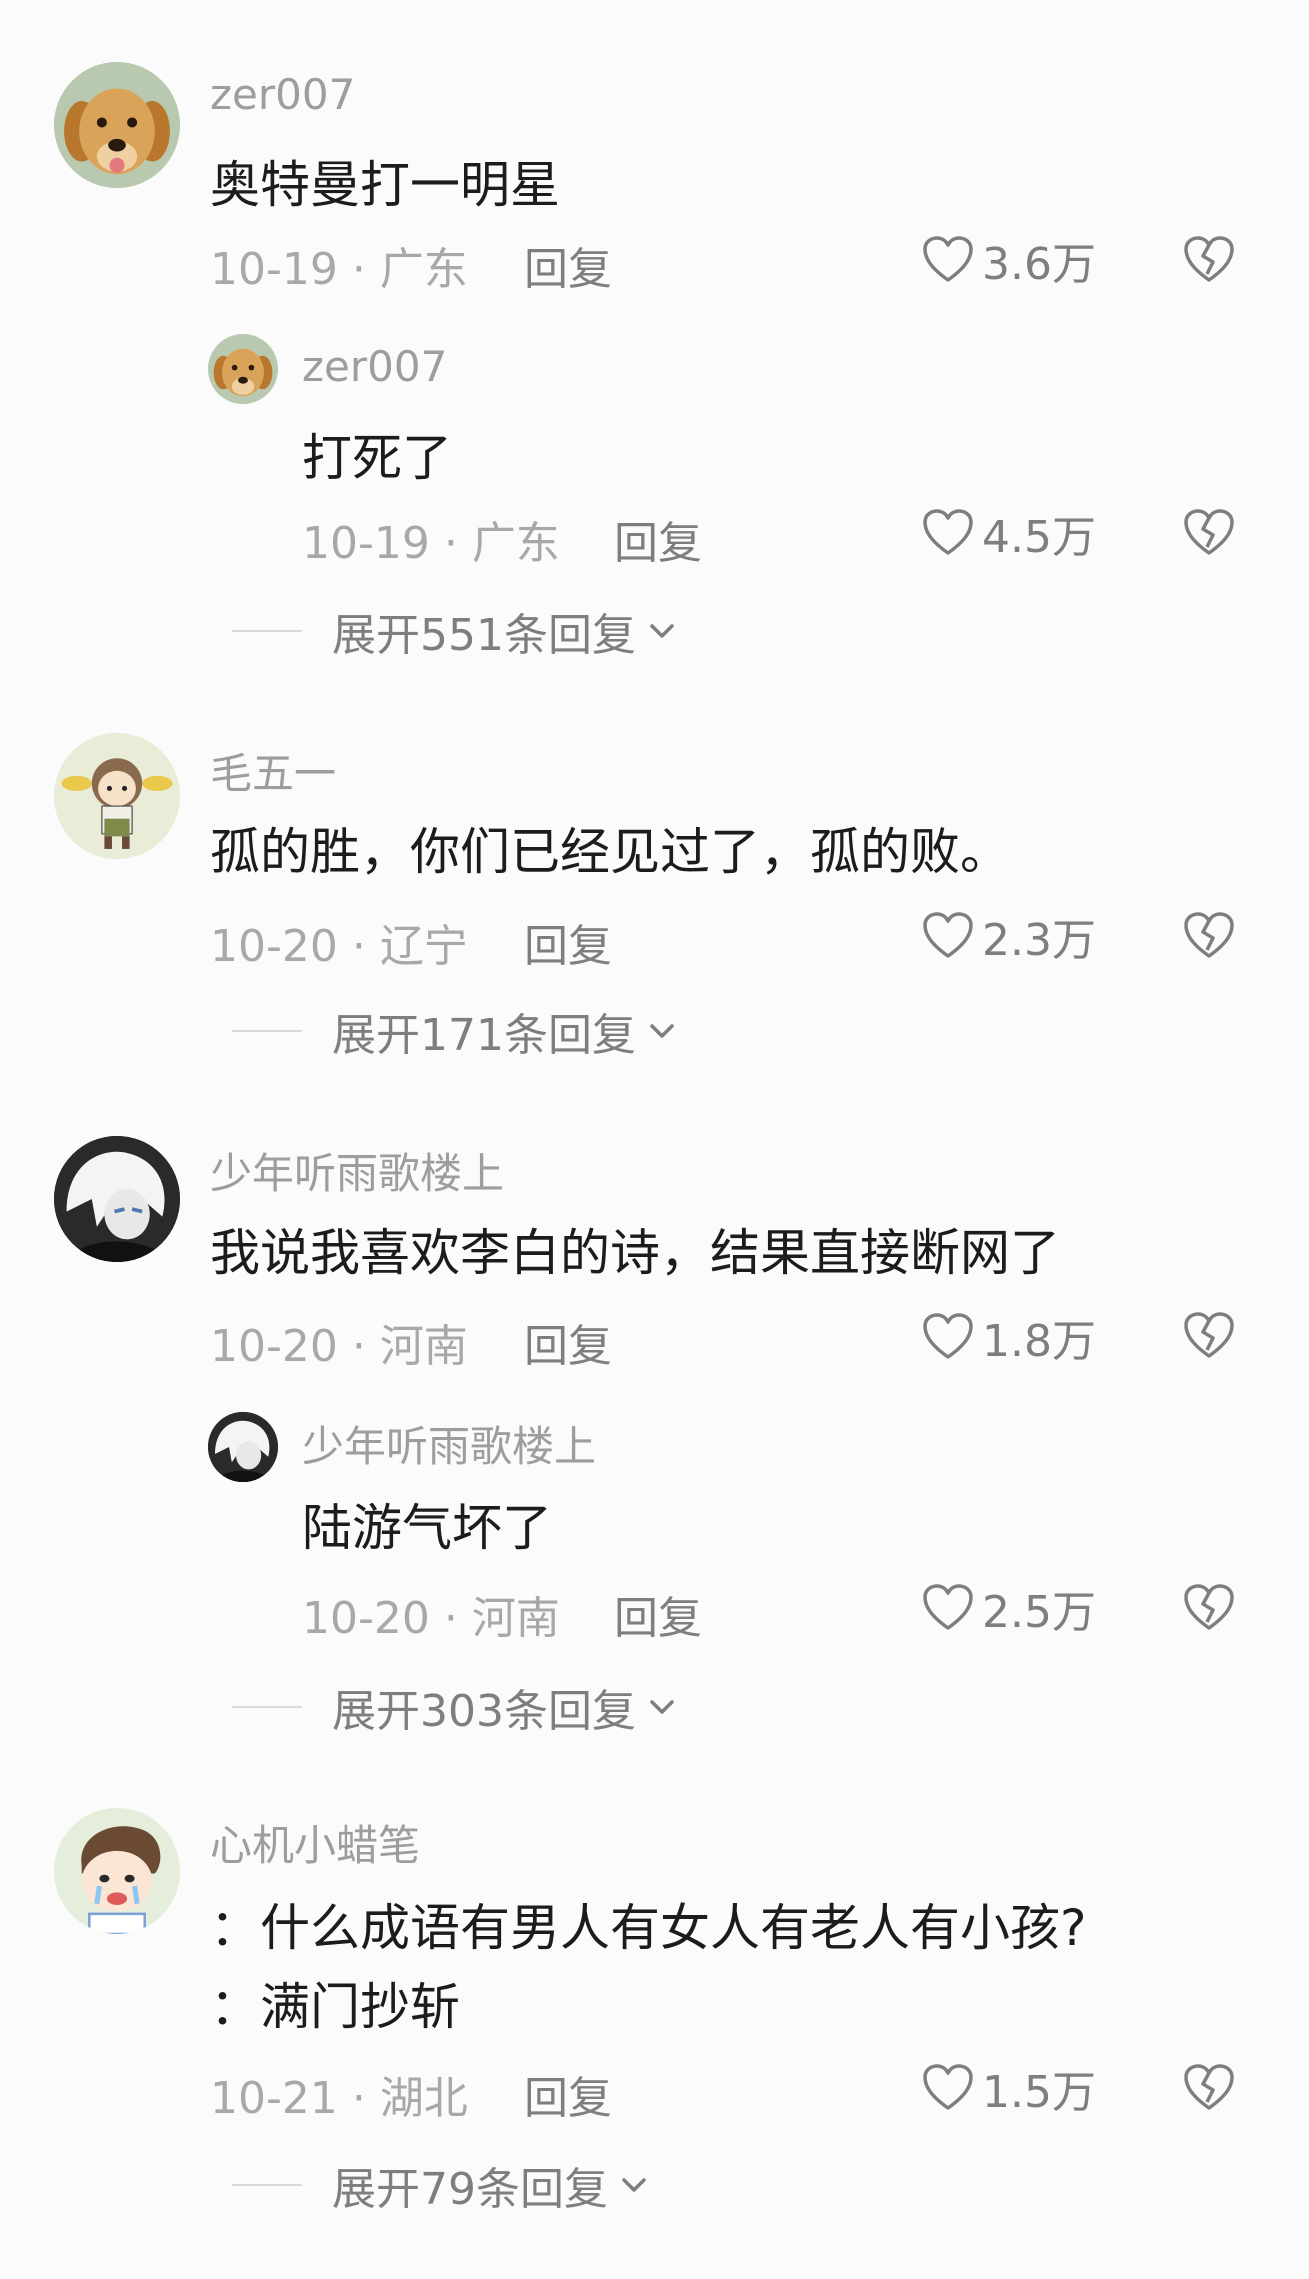 This screenshot has height=2279, width=1309. Describe the element at coordinates (484, 635) in the screenshot. I see `expand-replies-label: 展开551条回复` at that location.